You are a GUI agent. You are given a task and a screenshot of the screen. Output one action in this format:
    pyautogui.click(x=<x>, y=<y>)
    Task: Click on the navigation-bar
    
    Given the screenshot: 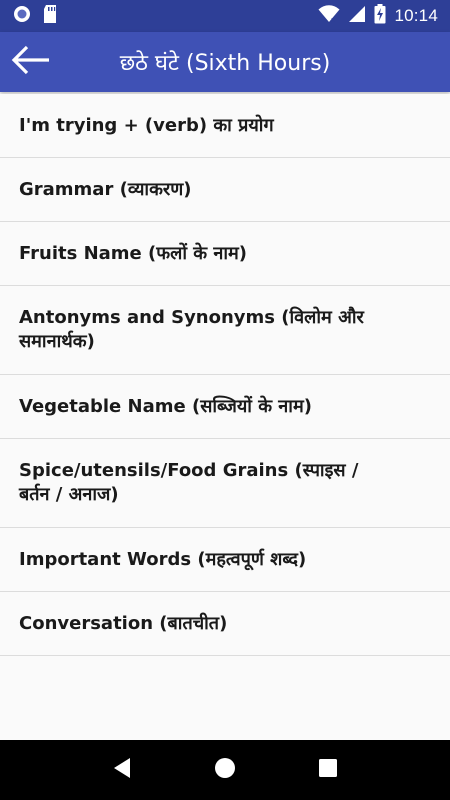 What is the action you would take?
    pyautogui.click(x=225, y=770)
    